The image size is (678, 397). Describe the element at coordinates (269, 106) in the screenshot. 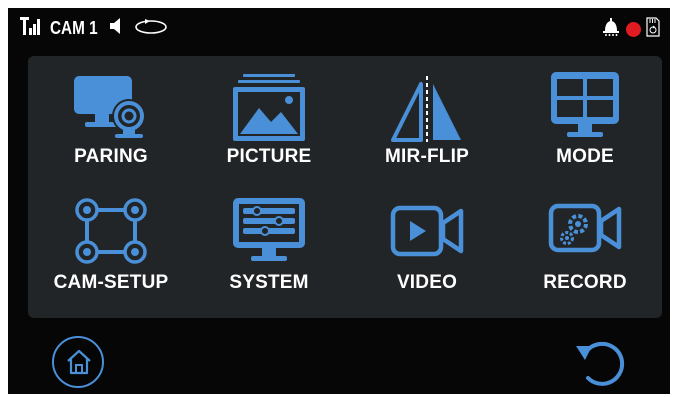

I see `picture-icon` at that location.